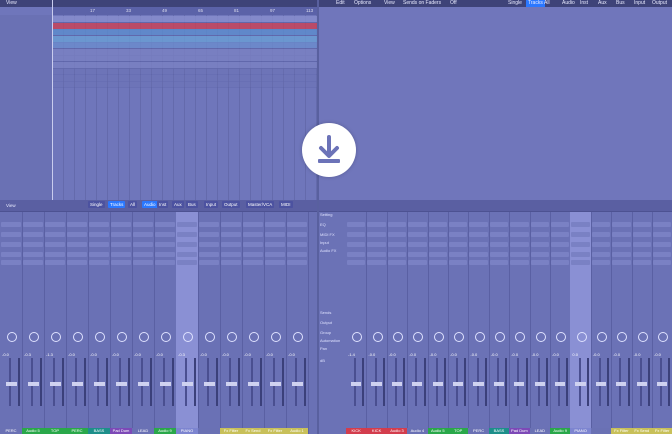 Image resolution: width=672 pixels, height=434 pixels. Describe the element at coordinates (568, 3) in the screenshot. I see `filter-button: Audio` at that location.